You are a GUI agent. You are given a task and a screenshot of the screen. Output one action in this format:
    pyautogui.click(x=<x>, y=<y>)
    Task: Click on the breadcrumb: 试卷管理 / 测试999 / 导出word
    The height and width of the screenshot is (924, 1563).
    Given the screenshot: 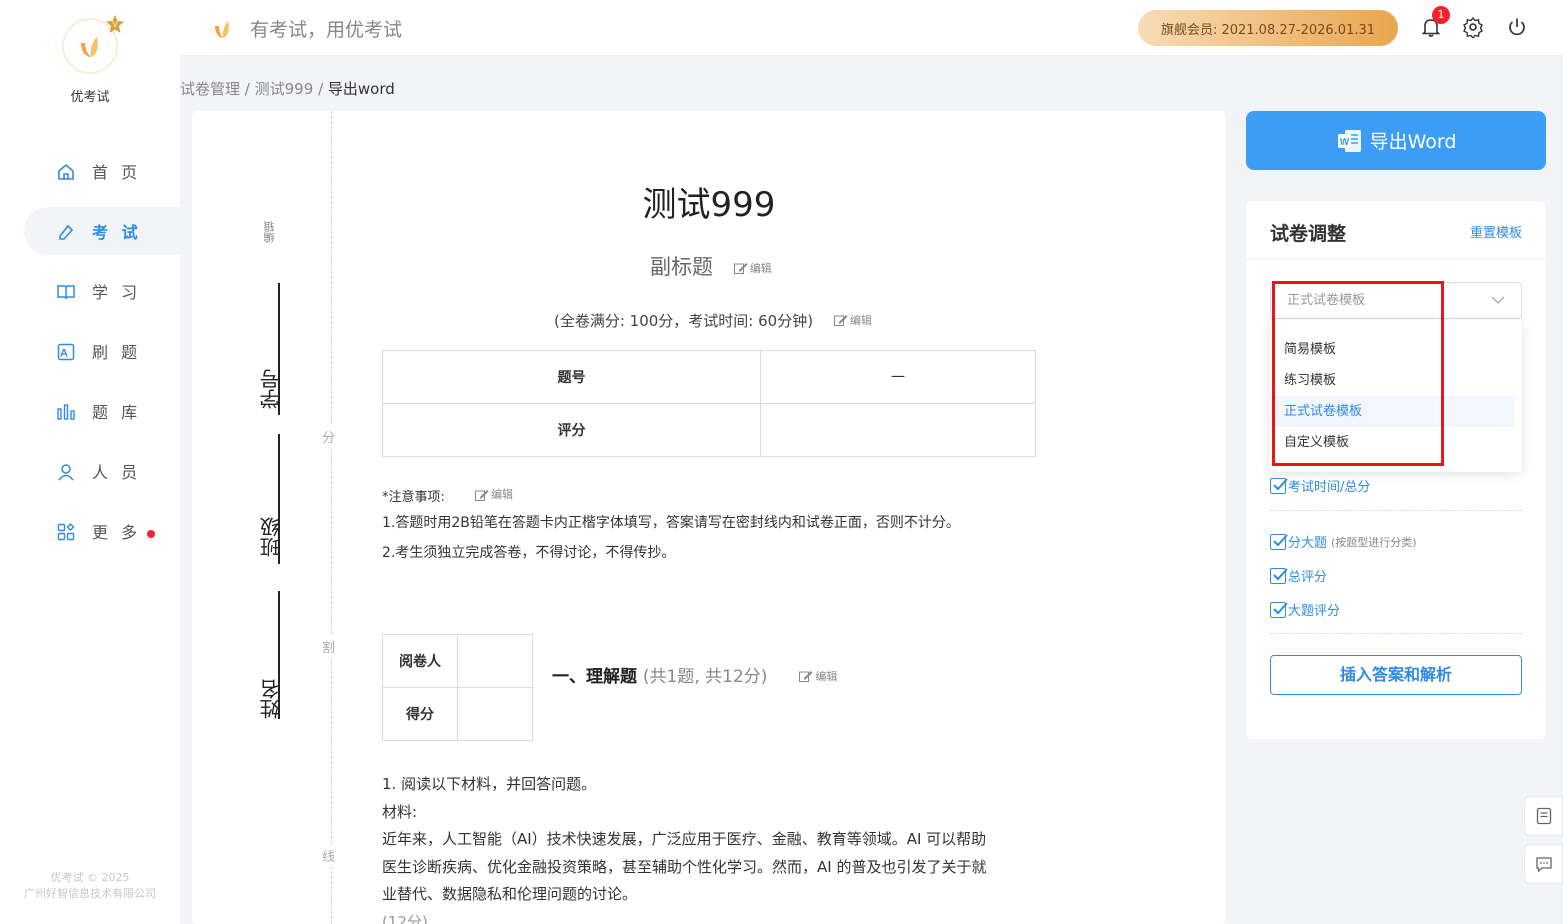 What is the action you would take?
    pyautogui.click(x=287, y=89)
    